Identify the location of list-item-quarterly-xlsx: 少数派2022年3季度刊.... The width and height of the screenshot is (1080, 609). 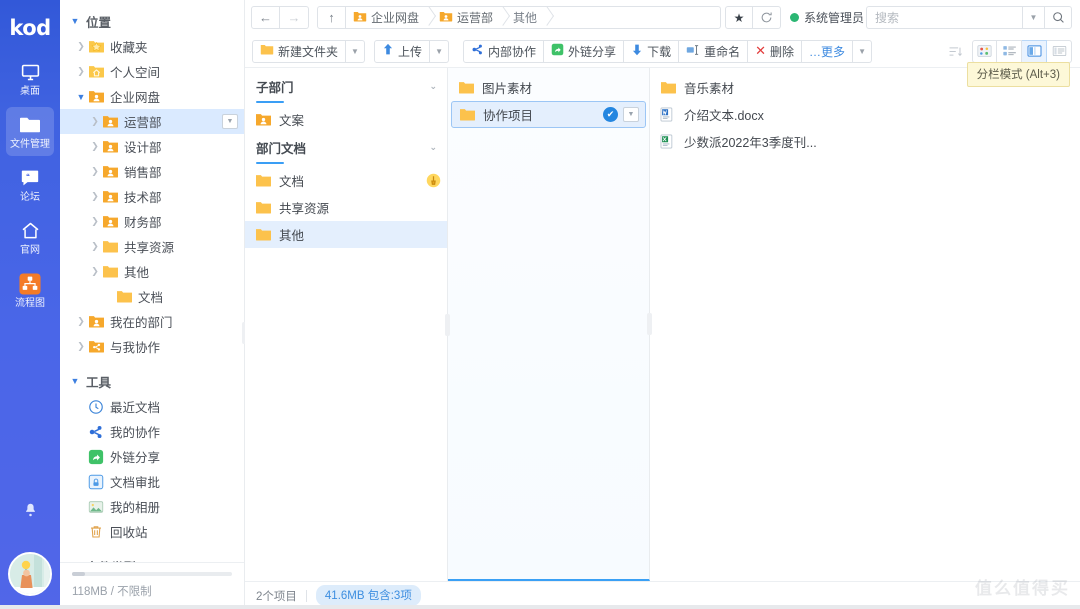
(865, 141).